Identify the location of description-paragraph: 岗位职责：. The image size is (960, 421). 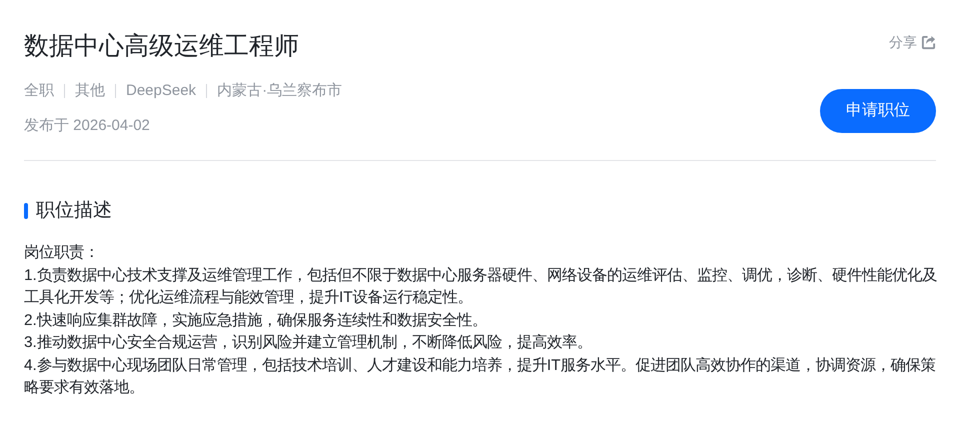
(62, 253).